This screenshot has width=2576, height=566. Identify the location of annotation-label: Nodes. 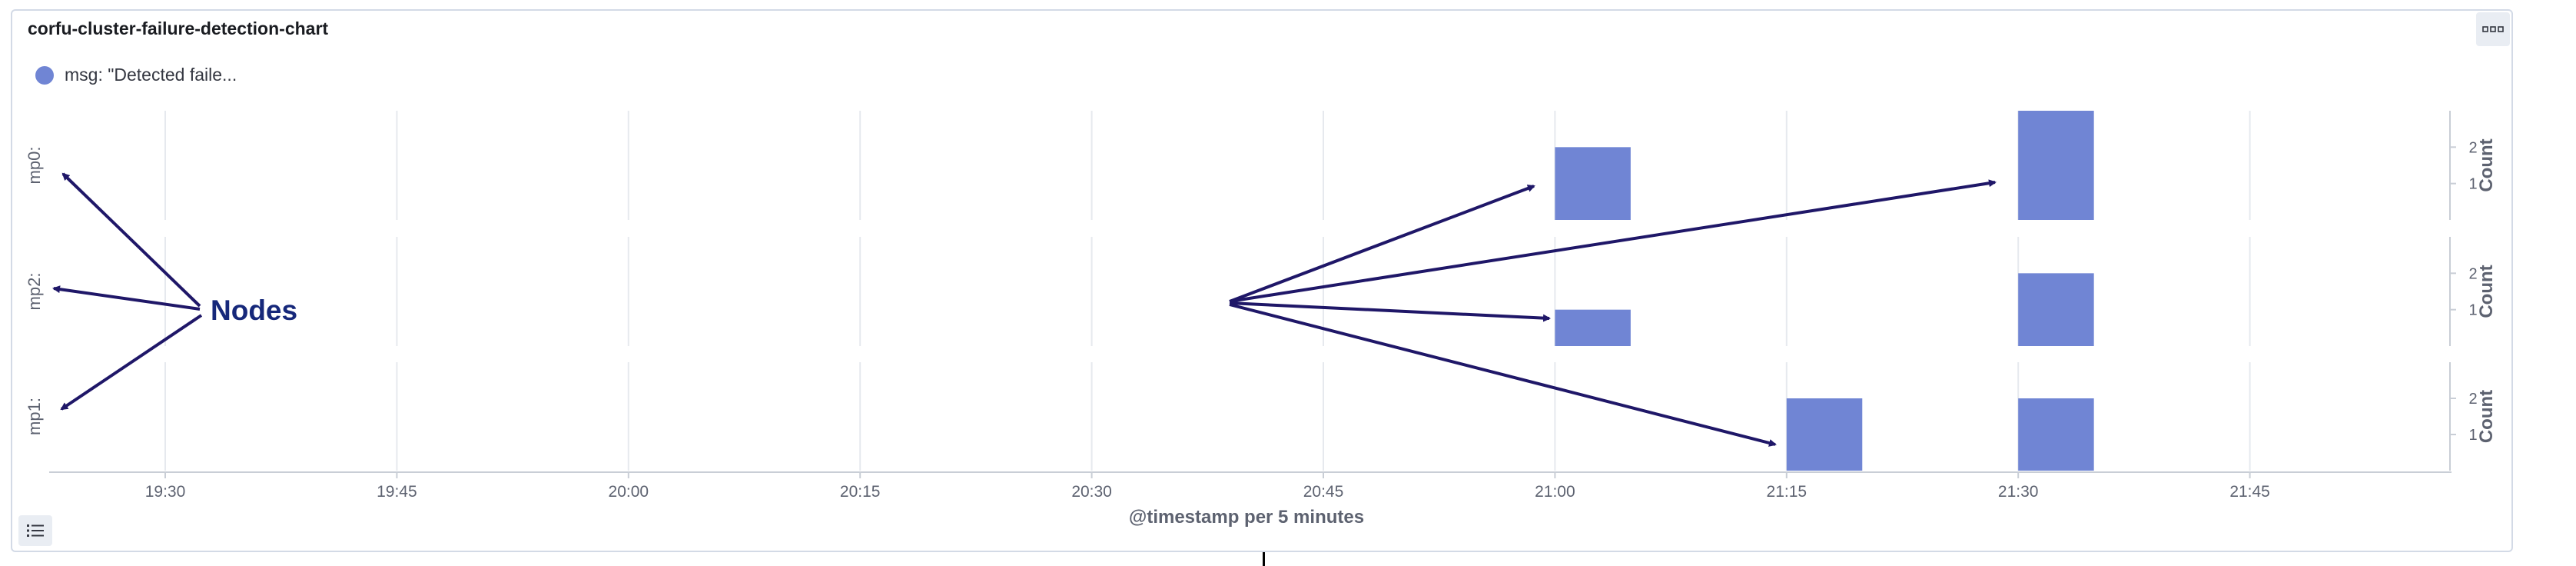
(254, 310).